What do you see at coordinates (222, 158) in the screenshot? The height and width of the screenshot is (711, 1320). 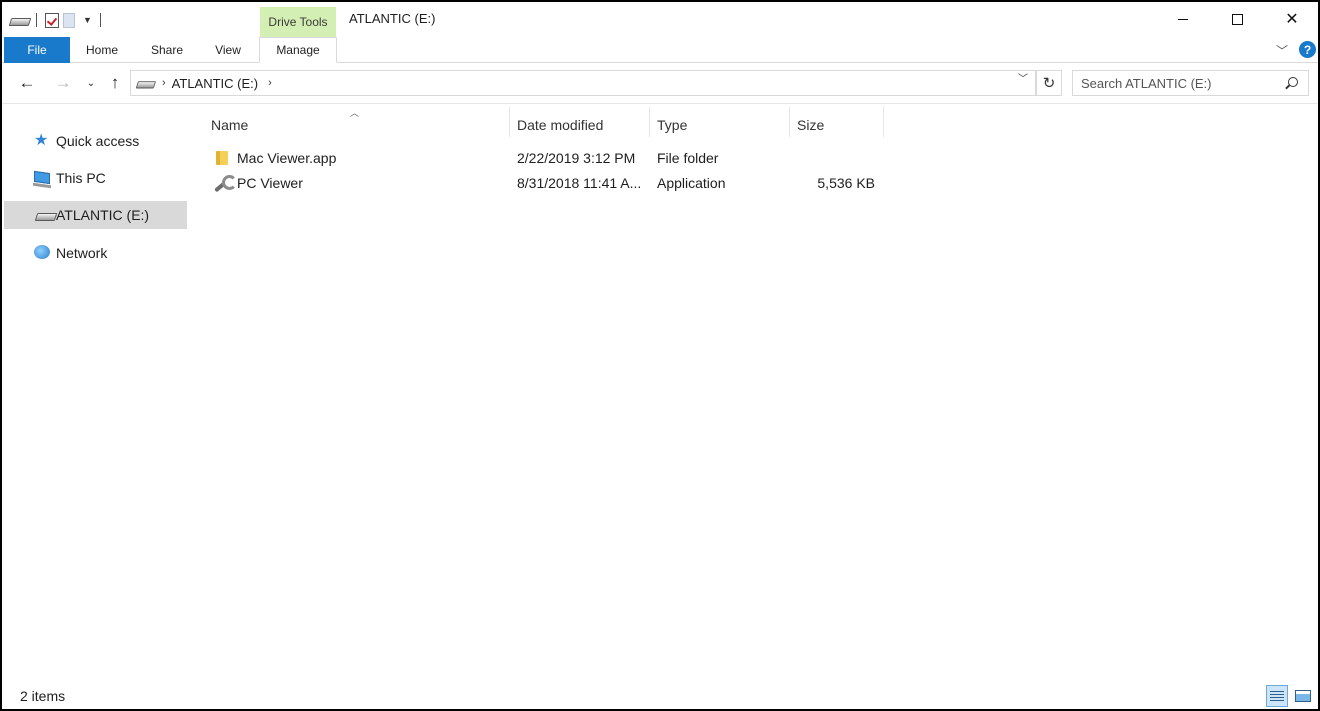 I see `folder-icon` at bounding box center [222, 158].